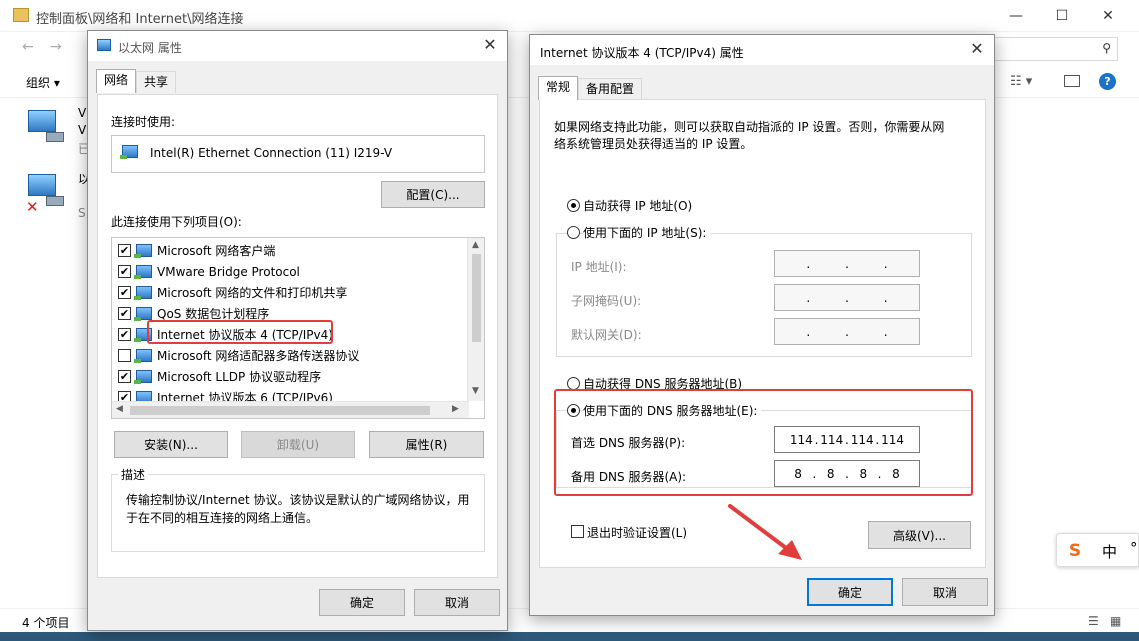  What do you see at coordinates (133, 474) in the screenshot?
I see `description-label: 描述` at bounding box center [133, 474].